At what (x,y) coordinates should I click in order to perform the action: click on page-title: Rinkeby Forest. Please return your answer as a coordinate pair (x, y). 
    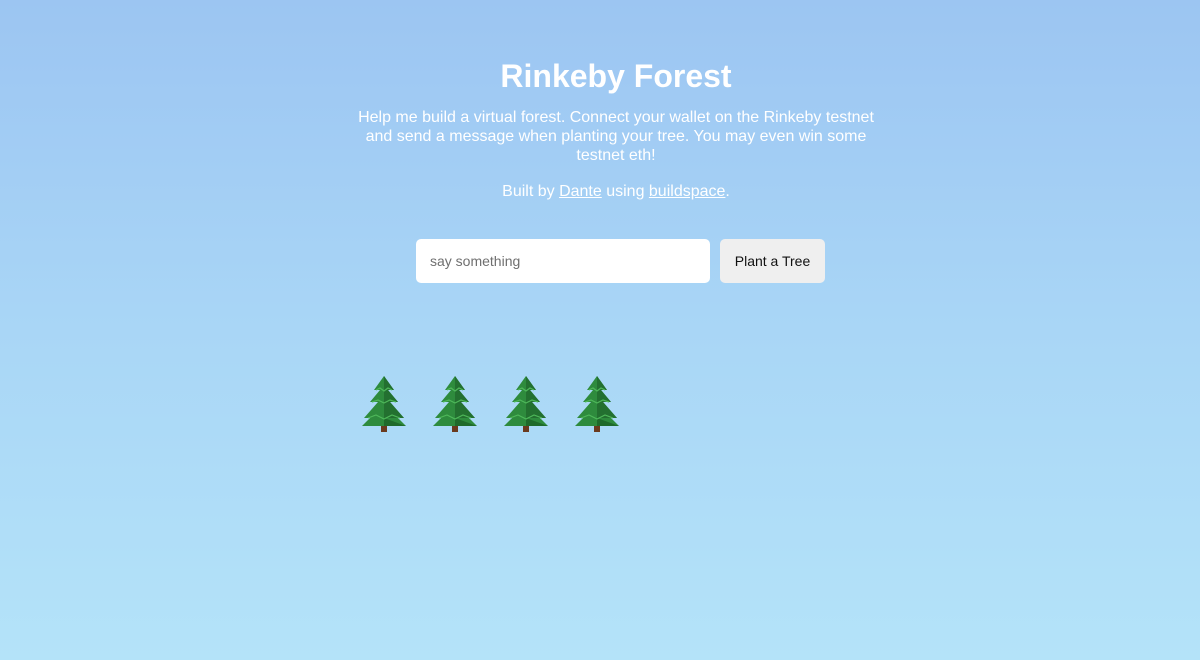
    Looking at the image, I should click on (616, 76).